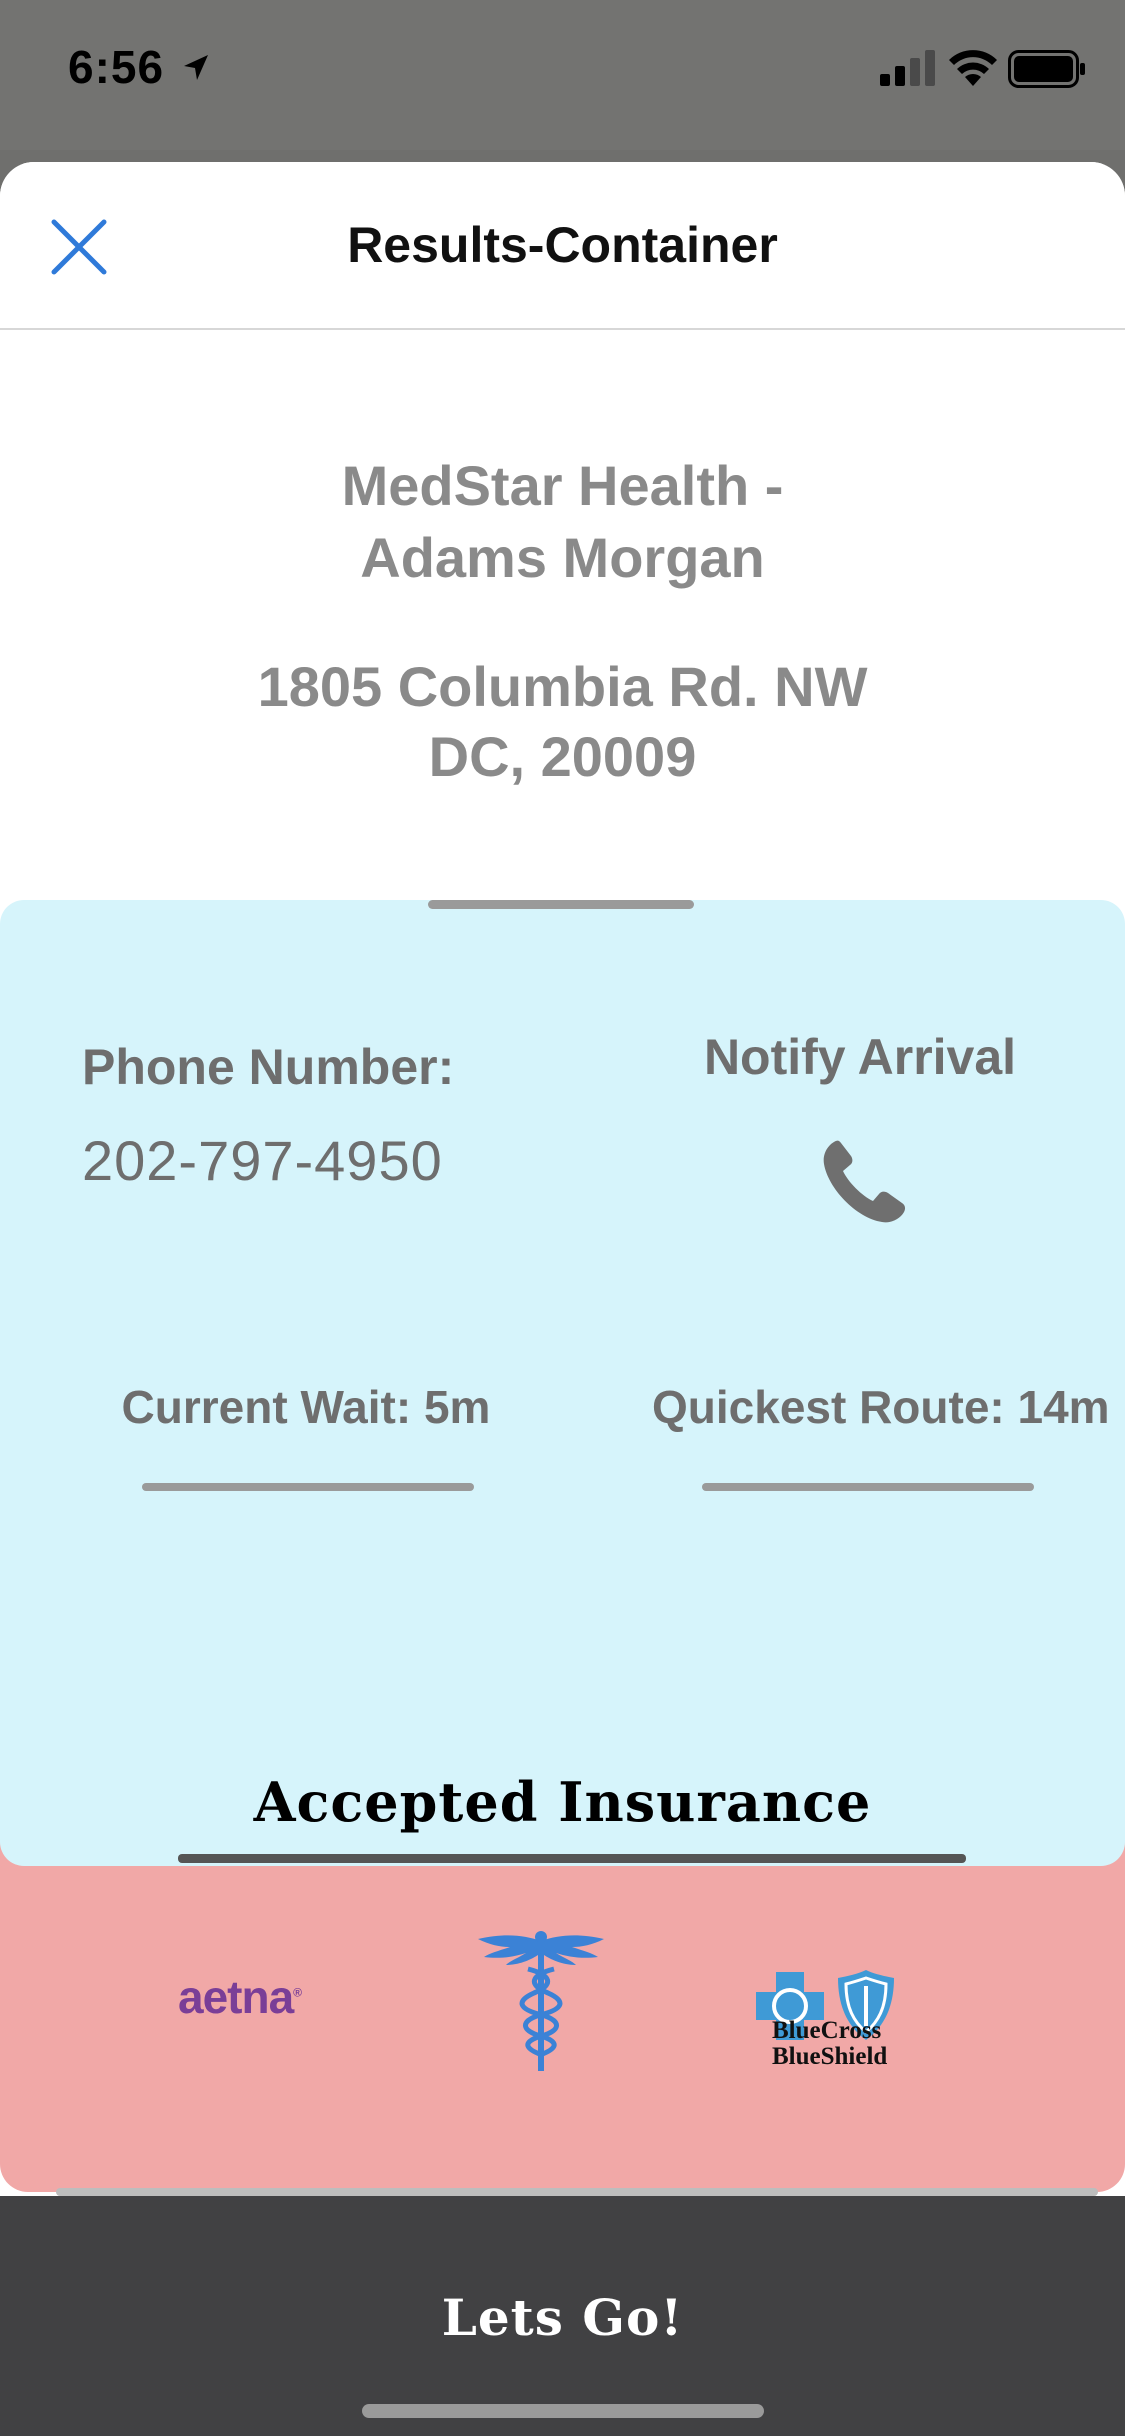  I want to click on facility-address: 1805 Columbia Rd. NW DC, 20009, so click(562, 721).